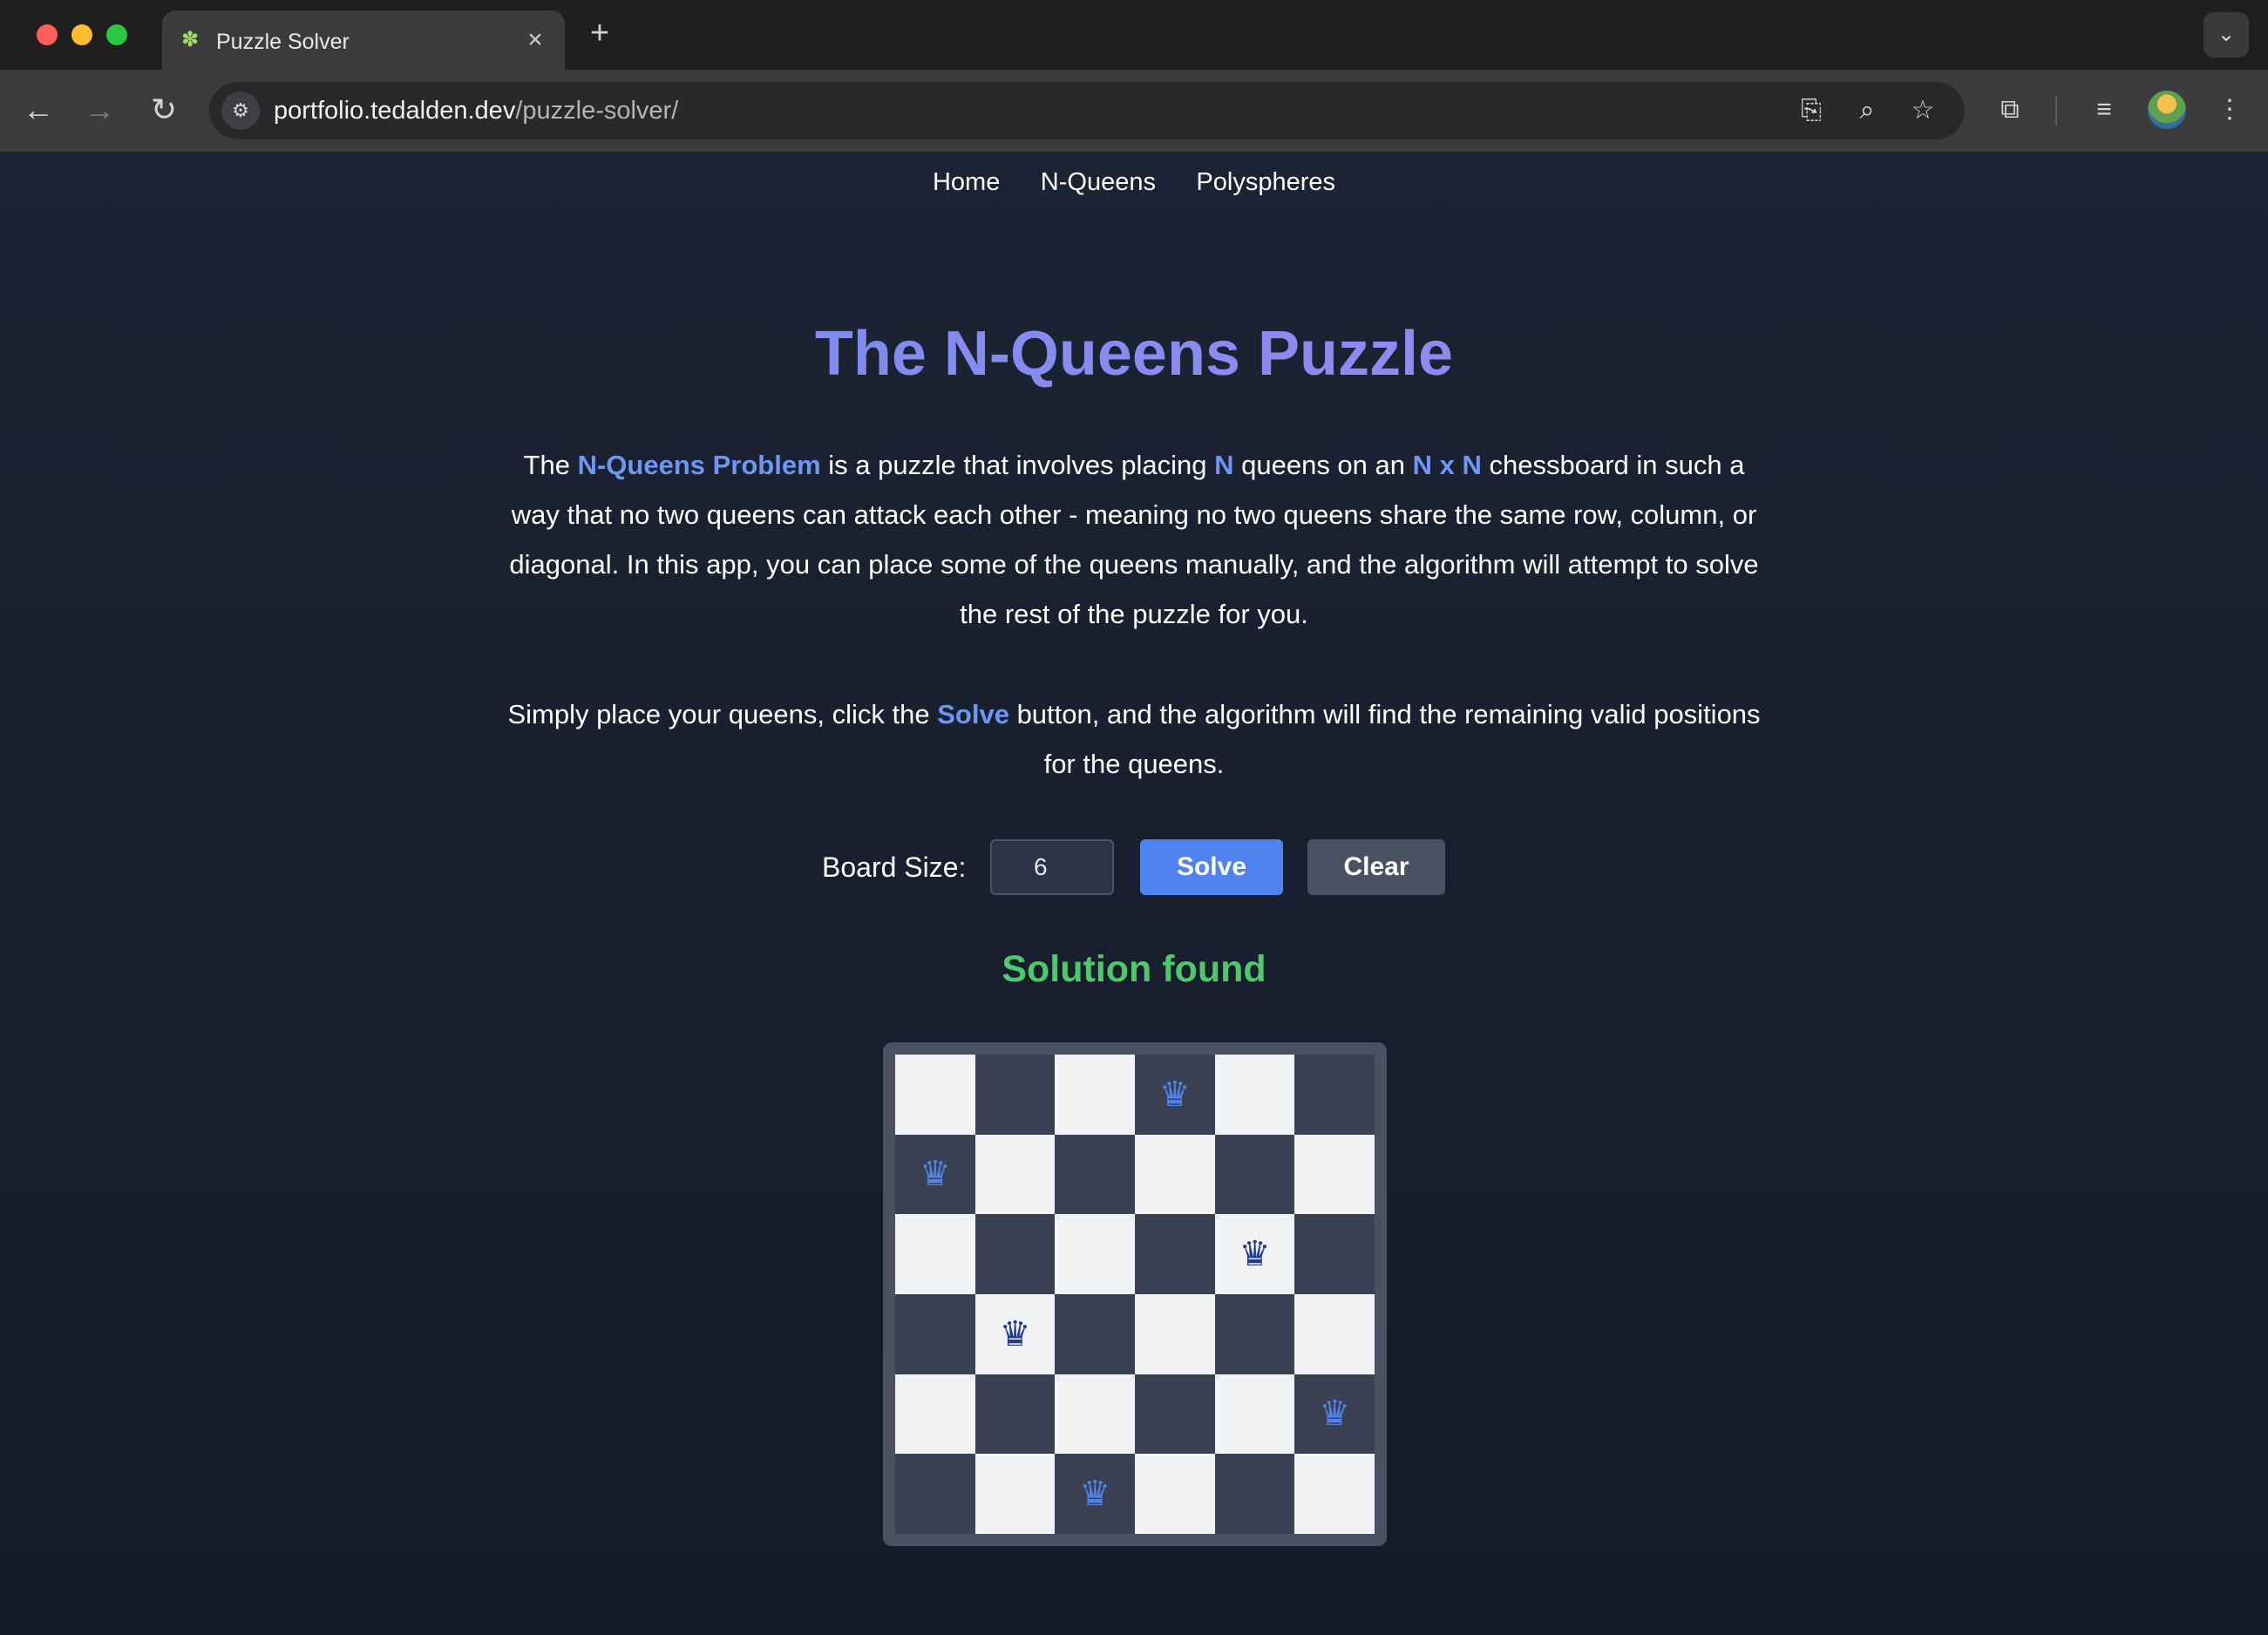  I want to click on maximize-window-button, so click(117, 34).